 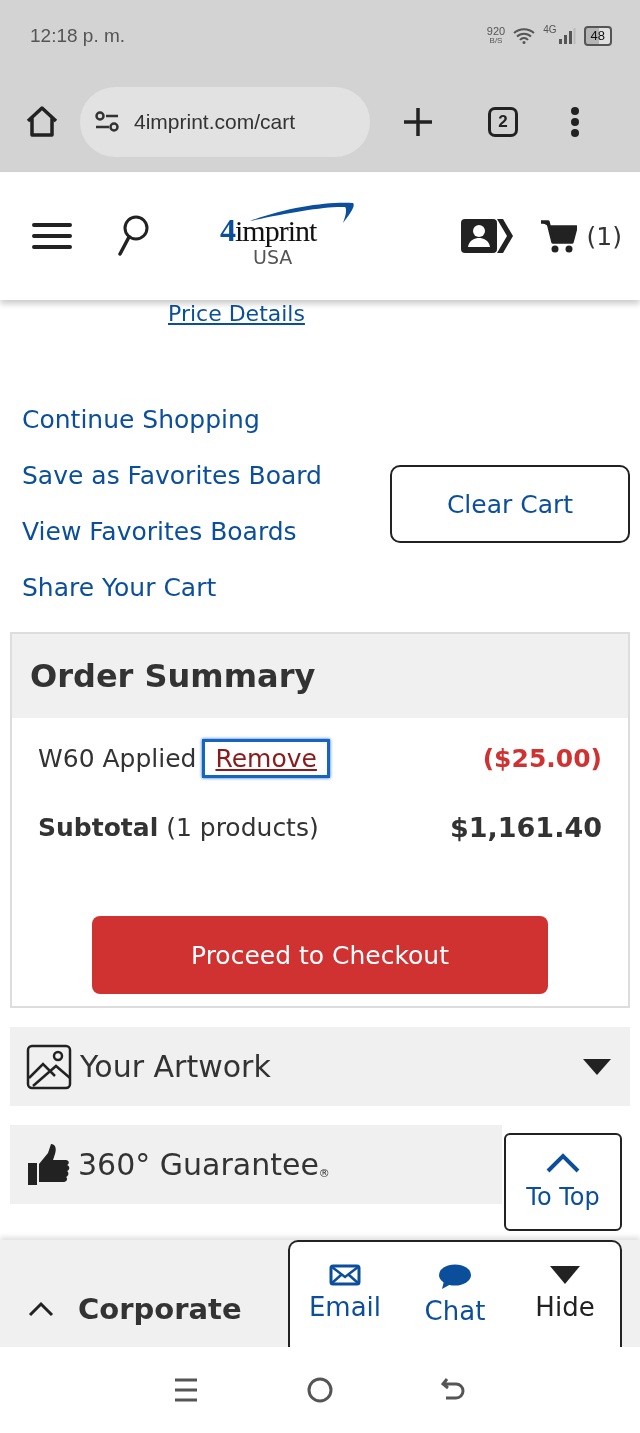 I want to click on search-icon, so click(x=133, y=236).